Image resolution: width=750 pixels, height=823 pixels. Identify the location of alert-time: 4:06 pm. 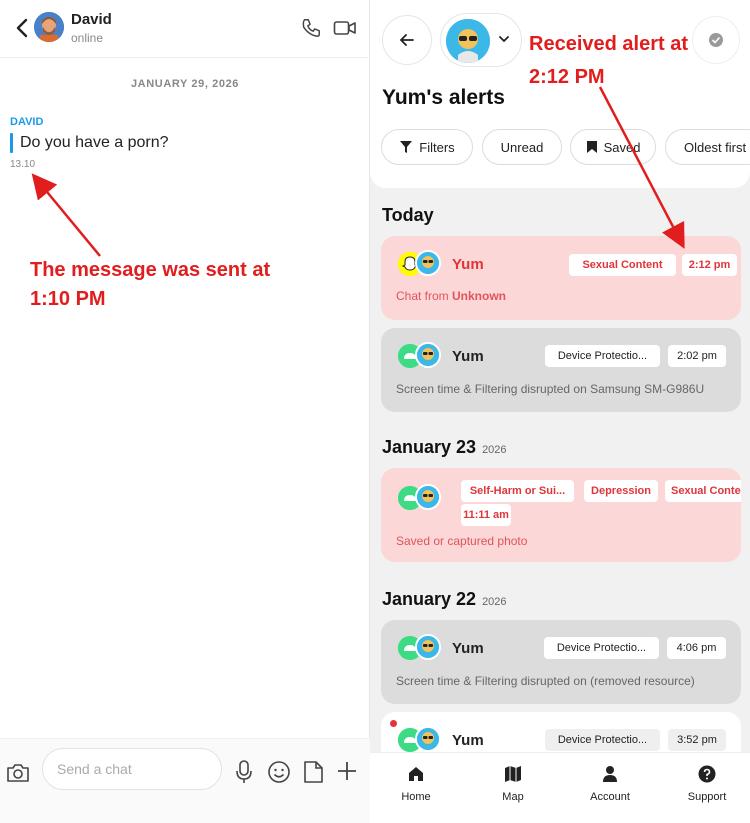
(696, 648).